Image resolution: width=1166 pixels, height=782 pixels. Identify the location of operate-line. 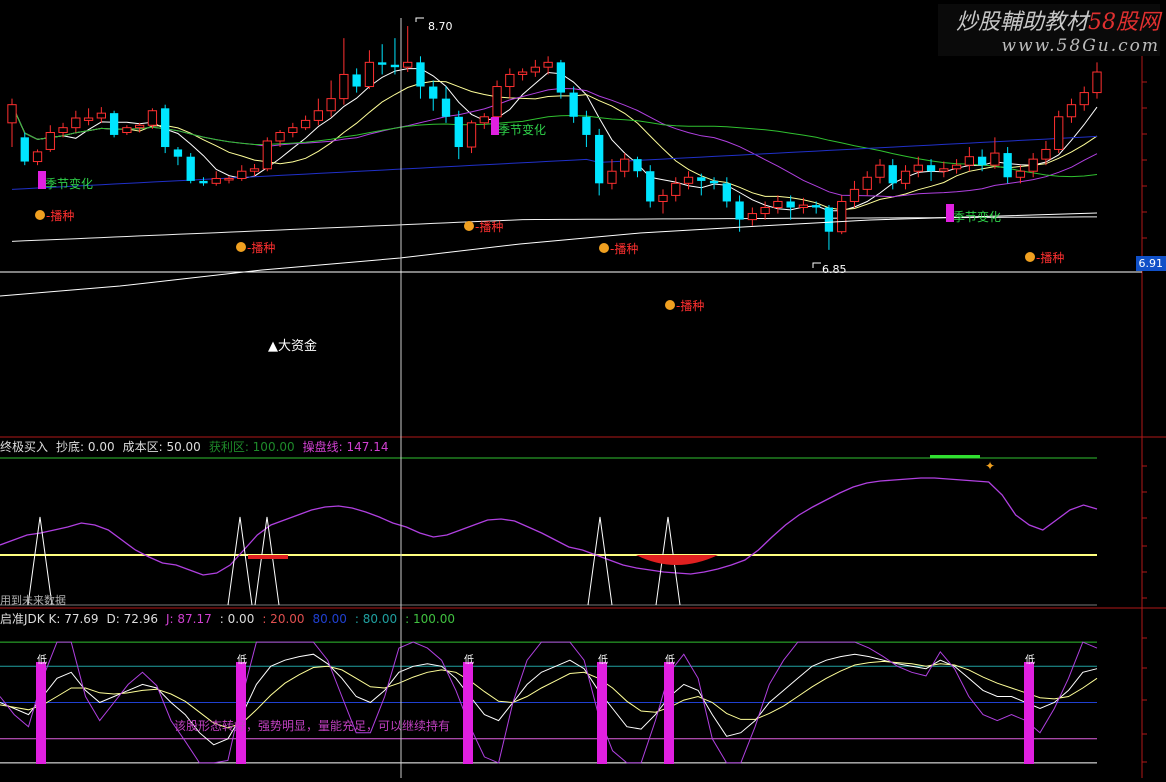
(548, 526).